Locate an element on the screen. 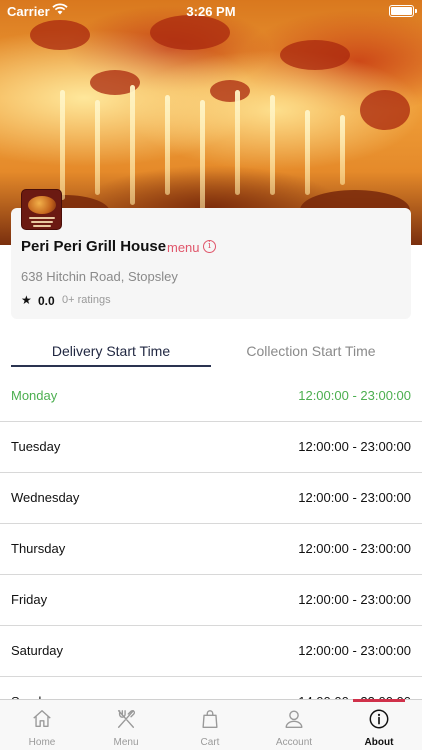  active-tab-underline is located at coordinates (111, 366).